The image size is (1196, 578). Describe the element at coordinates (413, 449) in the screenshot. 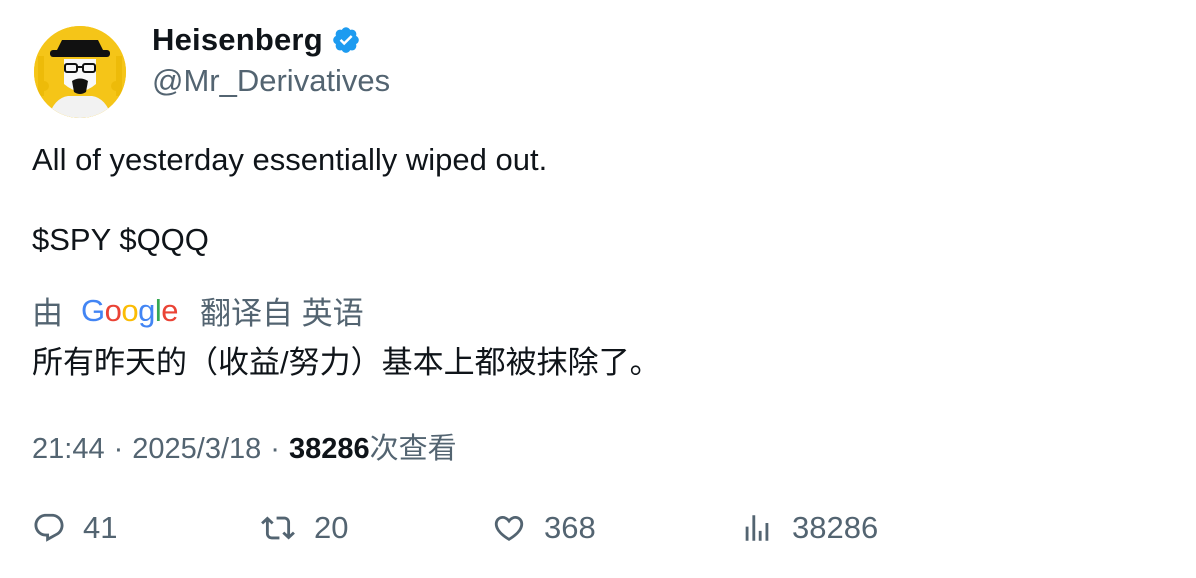

I see `views-label: 次查看` at that location.